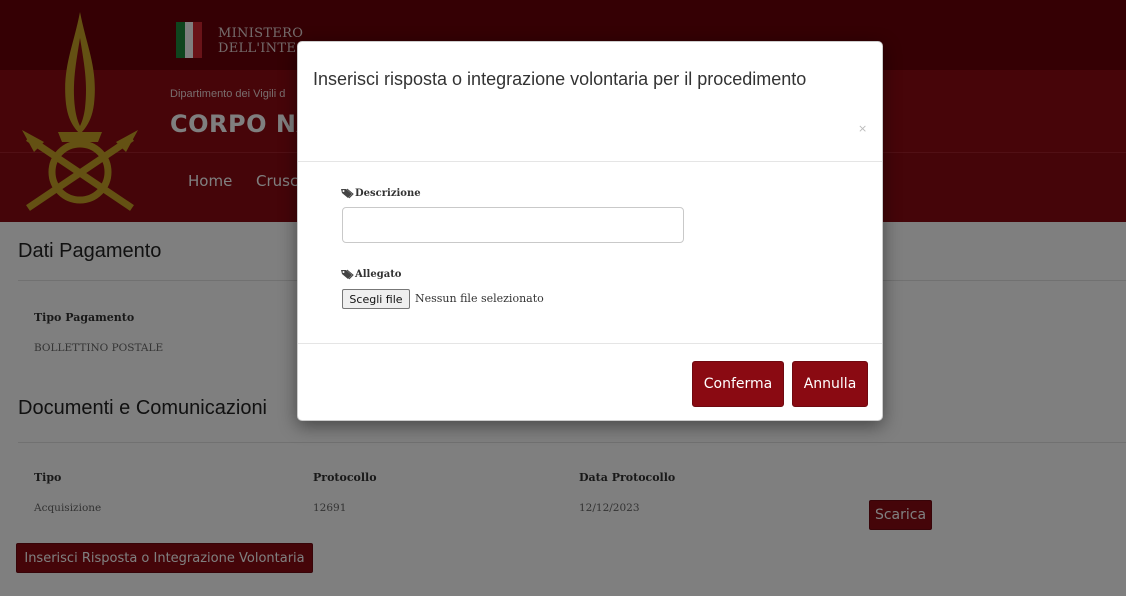 This screenshot has height=596, width=1126. I want to click on modal-footer-divider, so click(590, 343).